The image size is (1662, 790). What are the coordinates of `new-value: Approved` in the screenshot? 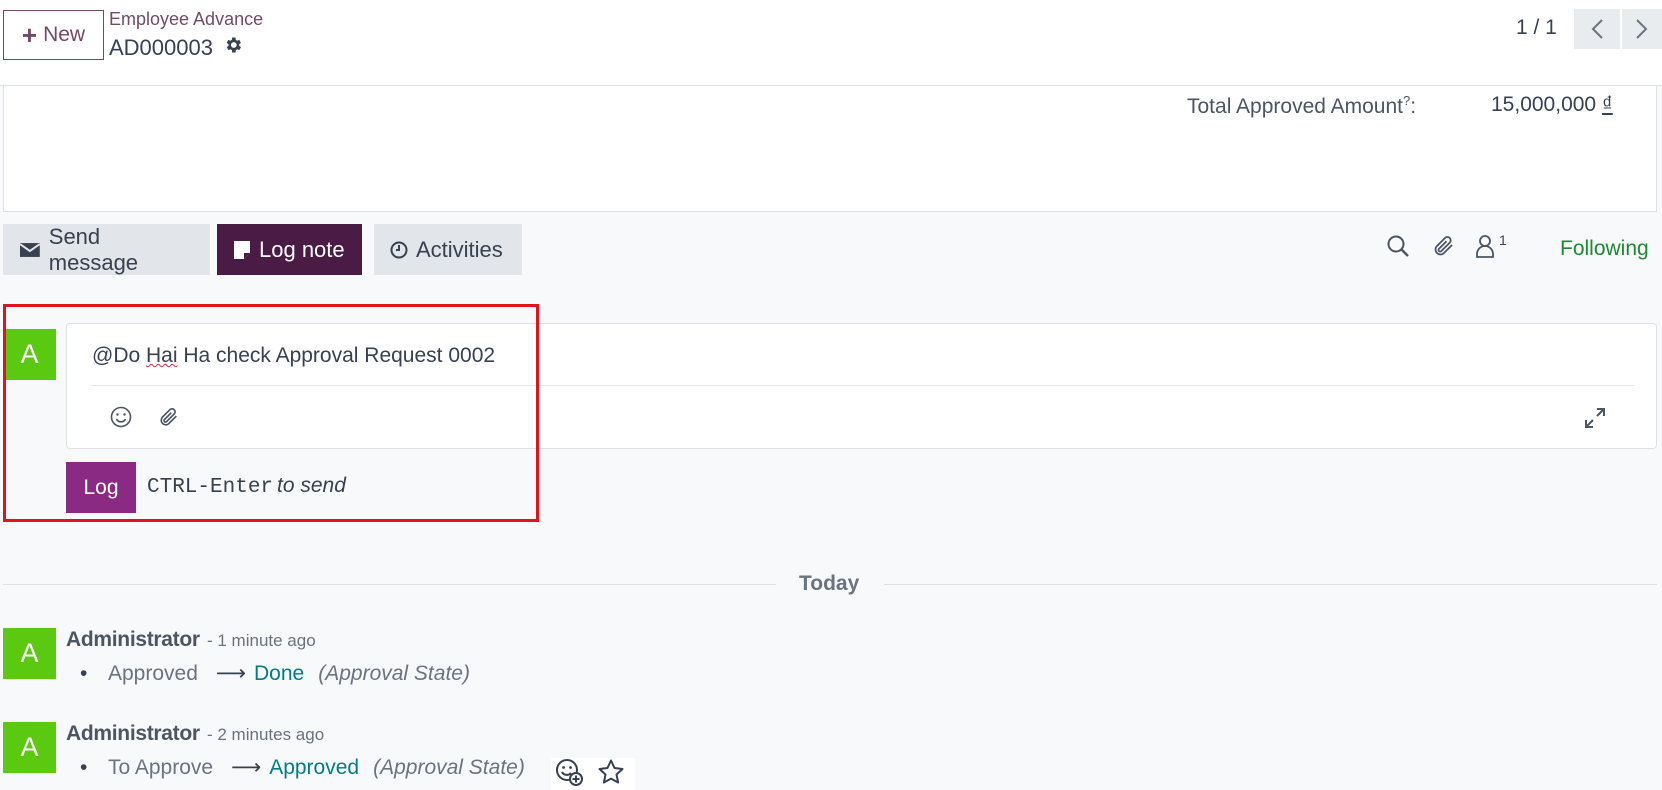 It's located at (314, 767).